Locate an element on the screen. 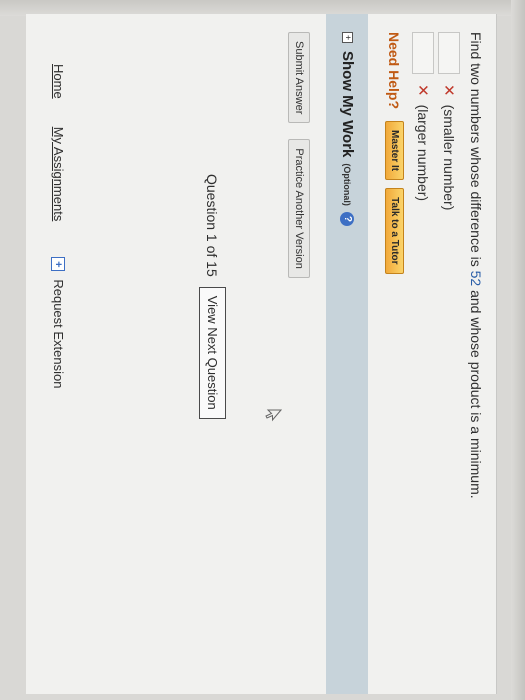 This screenshot has height=700, width=525. need-help-title: Need Help? is located at coordinates (394, 71).